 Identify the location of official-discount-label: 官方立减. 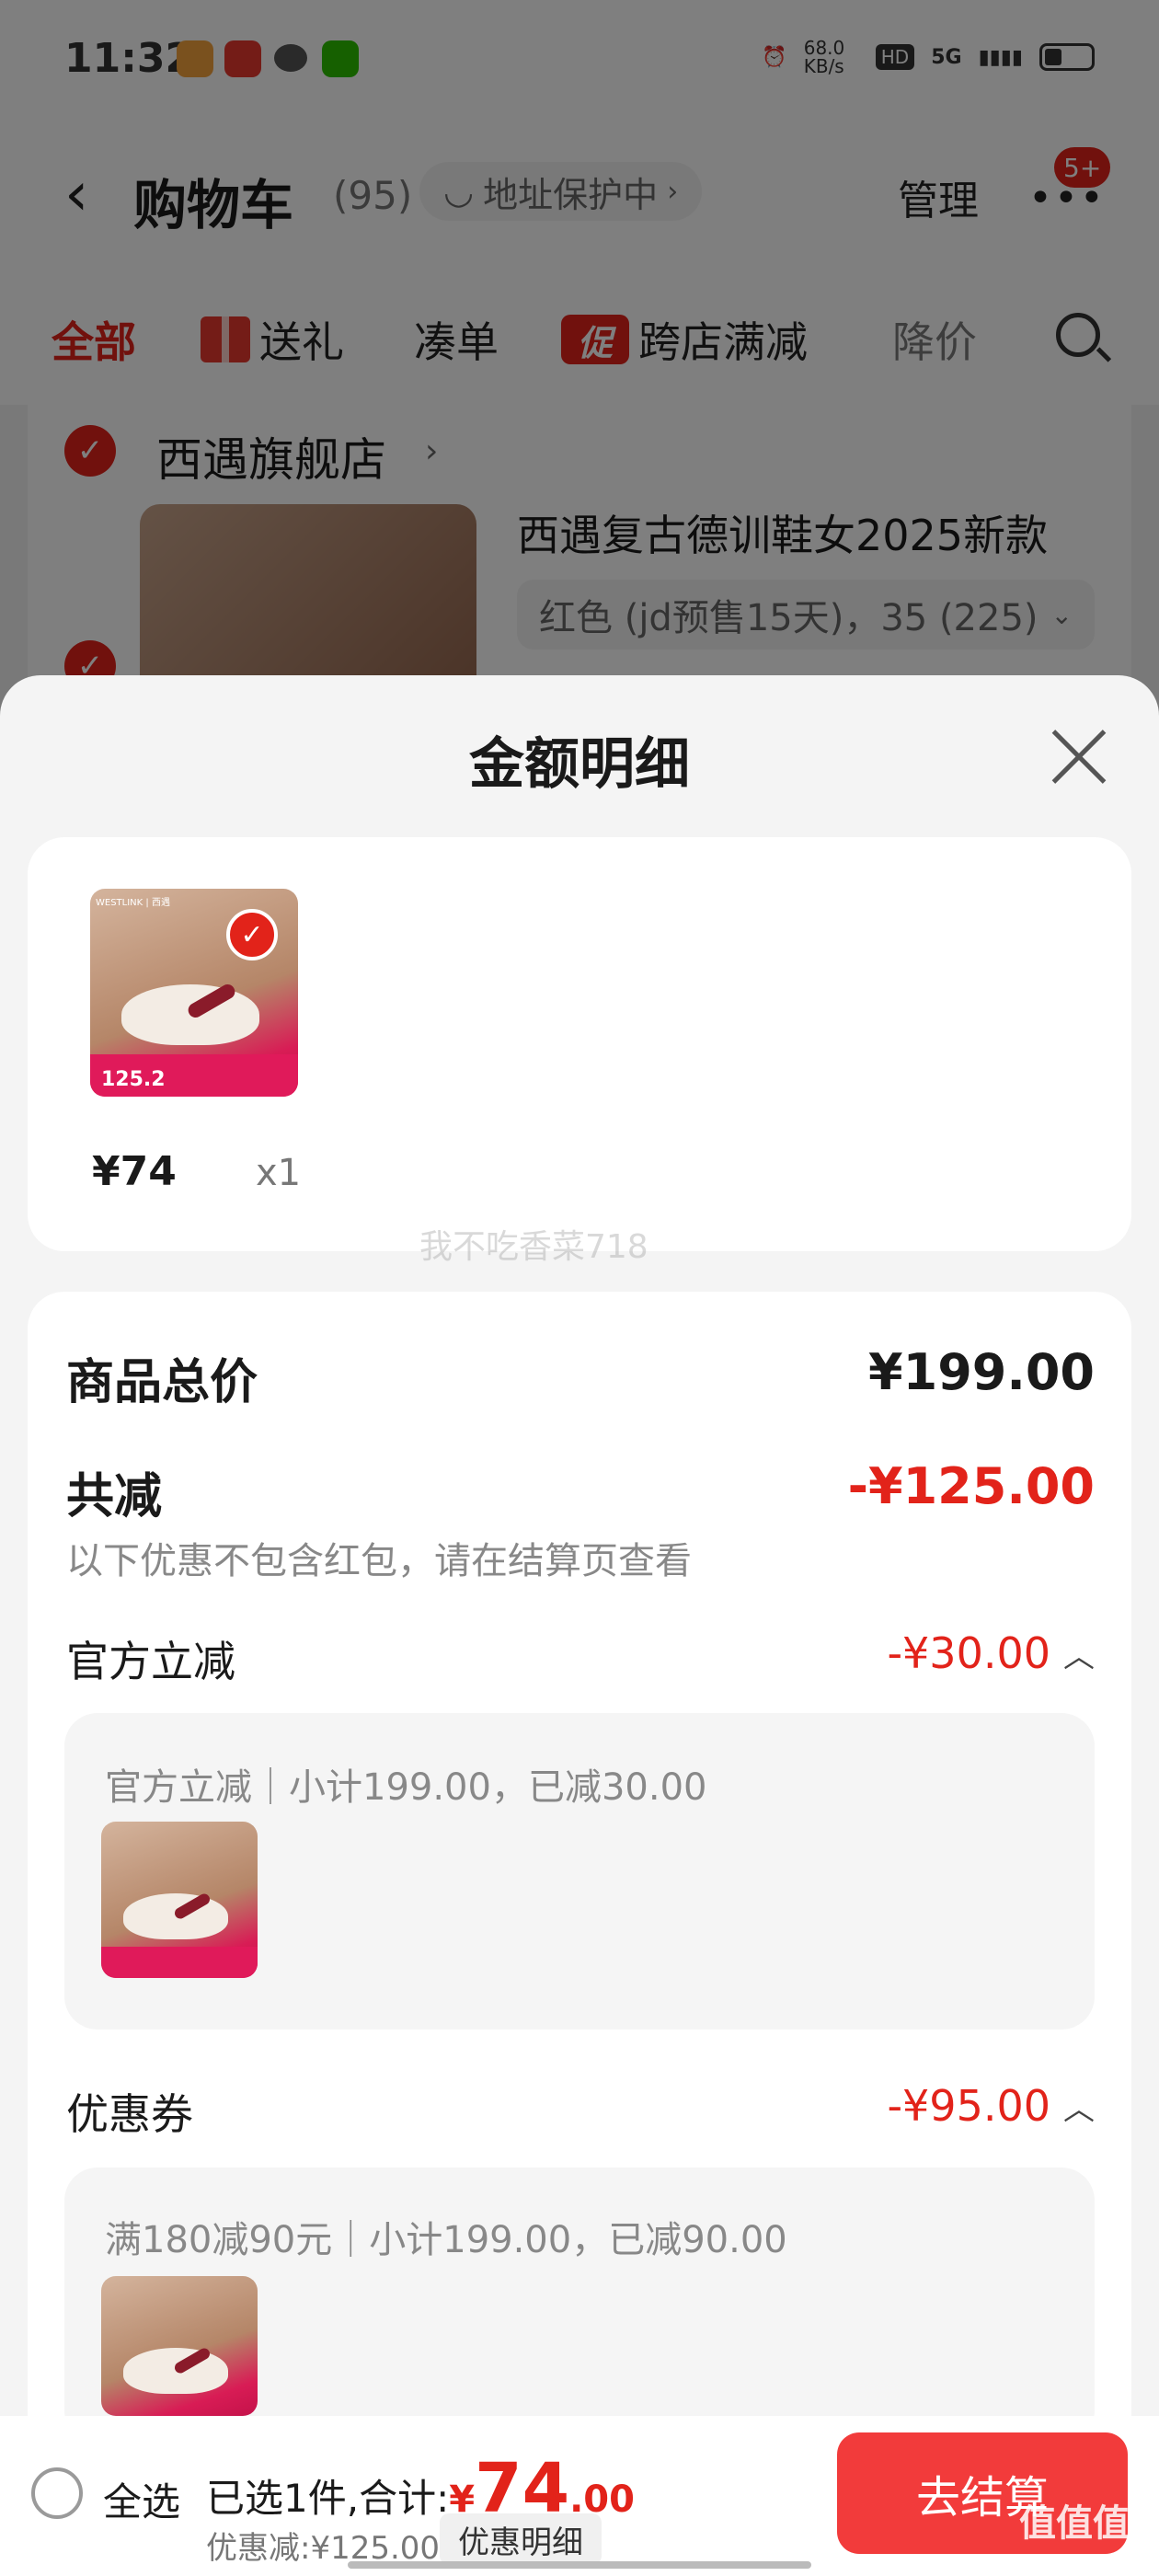
(150, 1661).